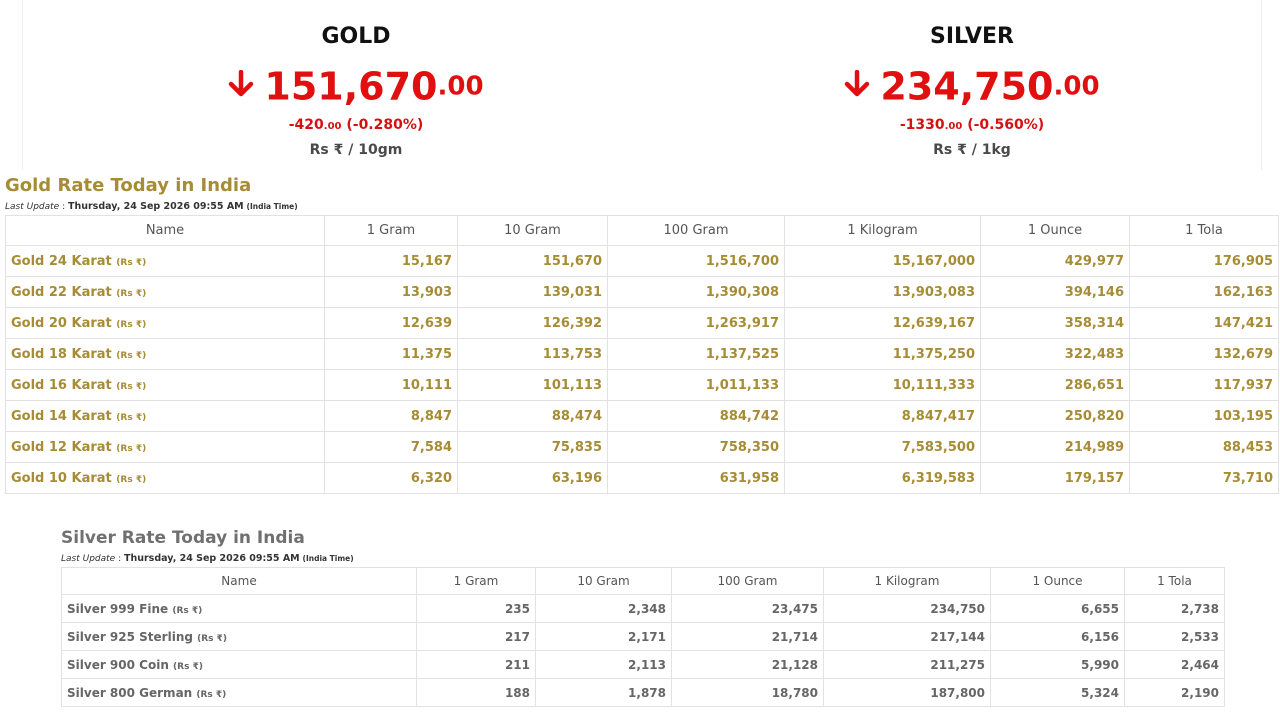 The height and width of the screenshot is (720, 1280). Describe the element at coordinates (165, 478) in the screenshot. I see `gold-row-name-cell: Gold 10 Karat (Rs ₹)` at that location.